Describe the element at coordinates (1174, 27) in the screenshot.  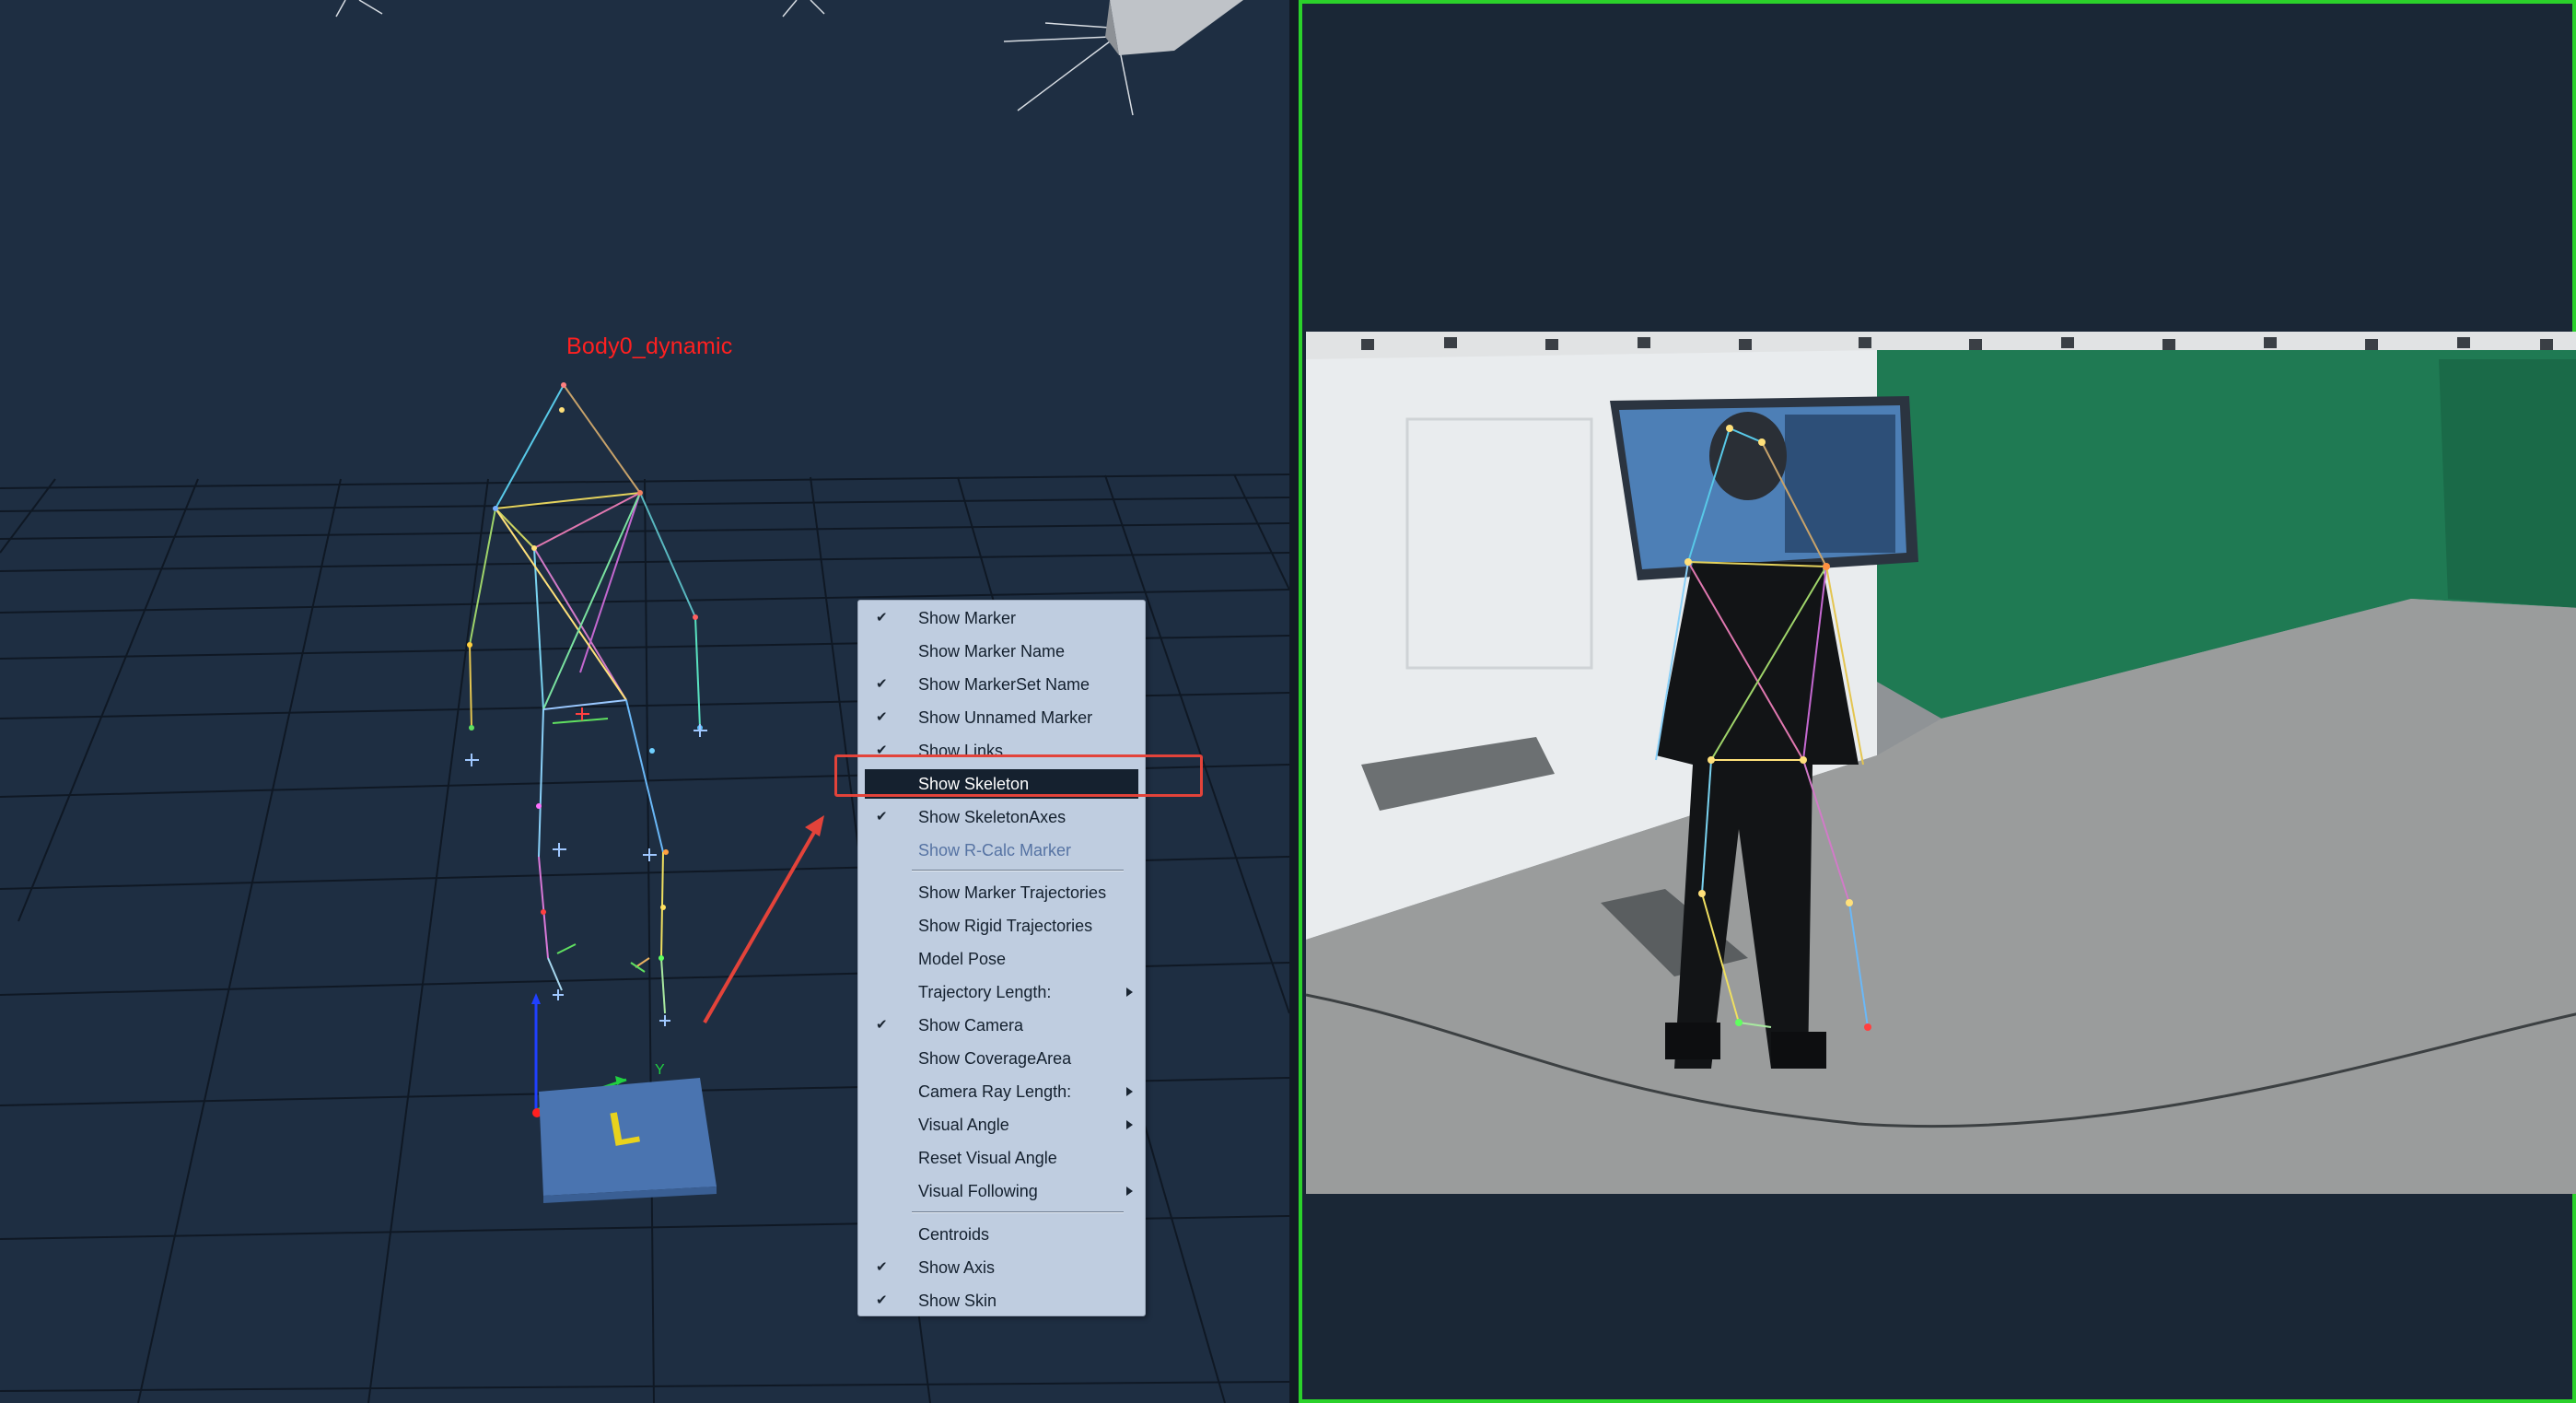
I see `camera-device` at that location.